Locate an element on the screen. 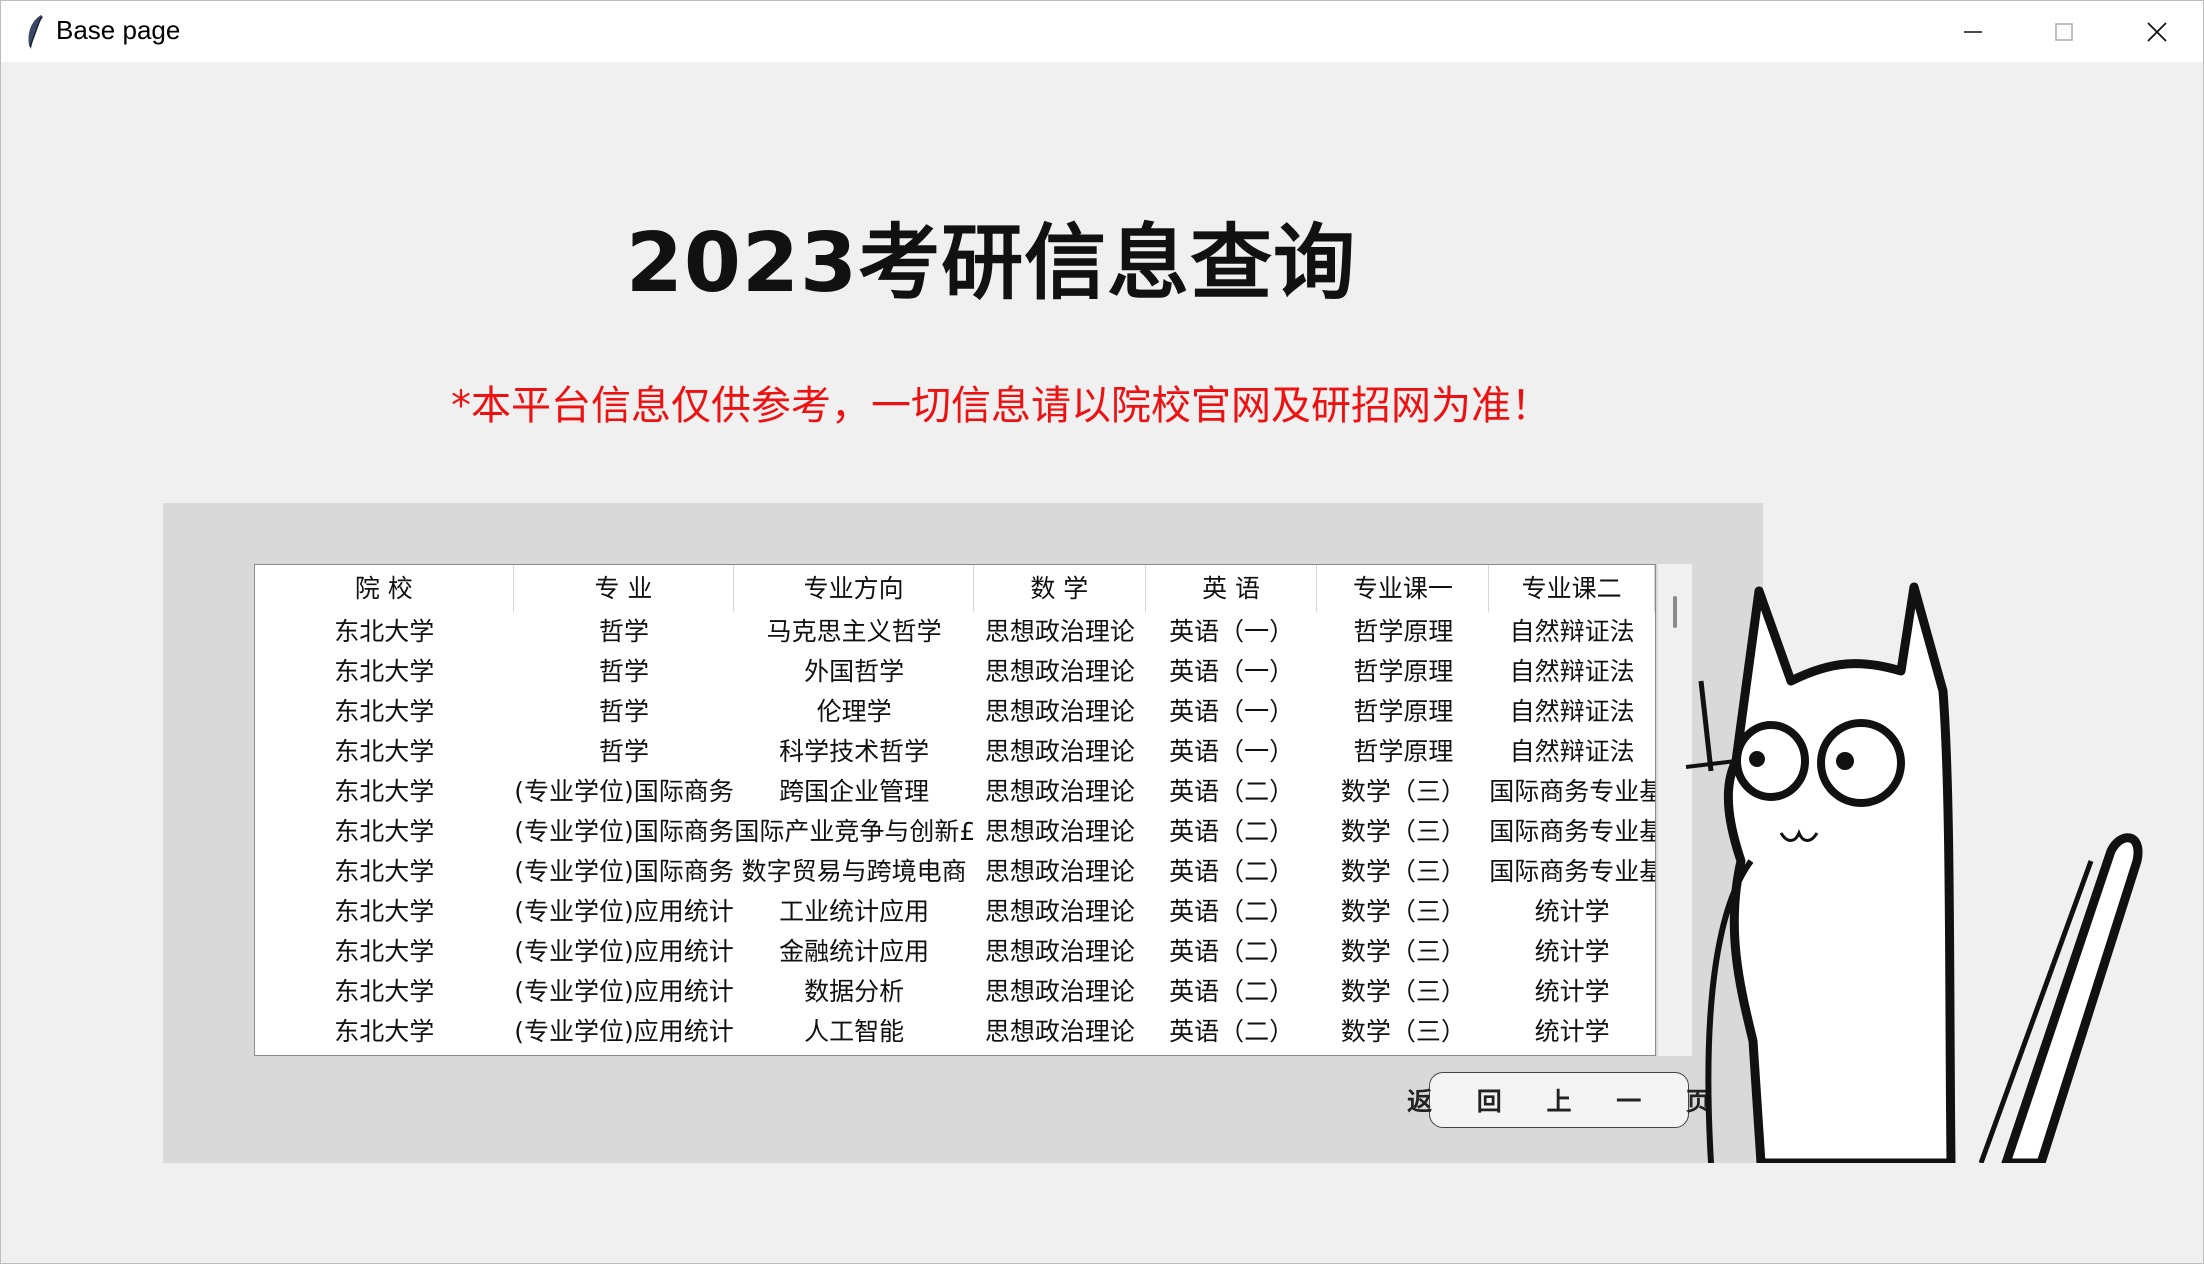  table-header: 院 校专 业专业方向数 学英 语专业课一 专业课二 is located at coordinates (955, 588).